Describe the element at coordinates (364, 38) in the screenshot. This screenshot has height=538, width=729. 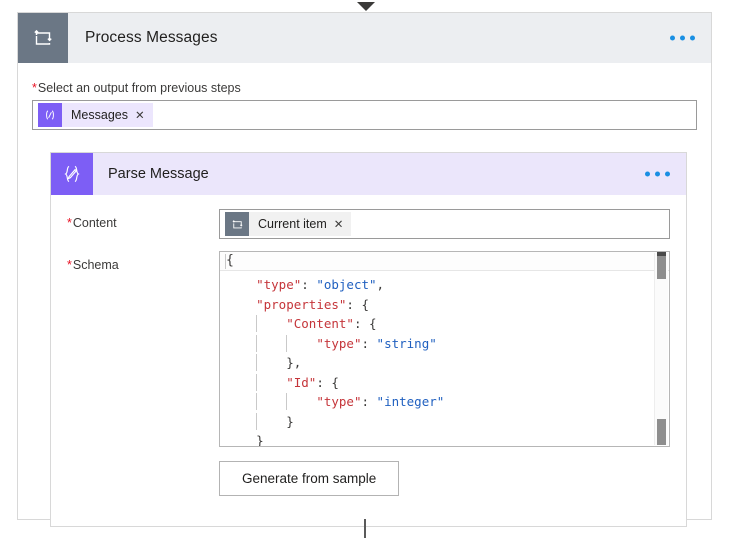
I see `process-messages-header: Process Messages` at that location.